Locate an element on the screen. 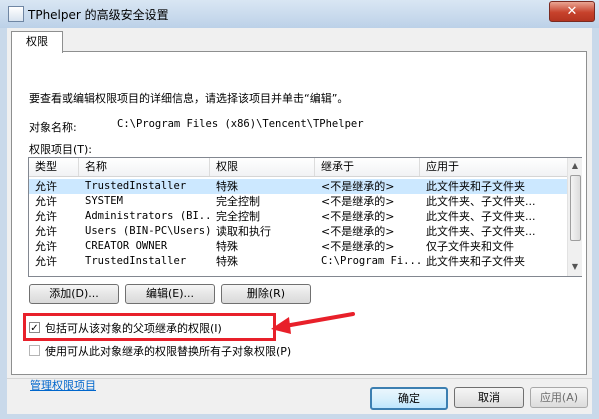 Image resolution: width=599 pixels, height=419 pixels. permission-entries-label: 权限项目(T): is located at coordinates (61, 149).